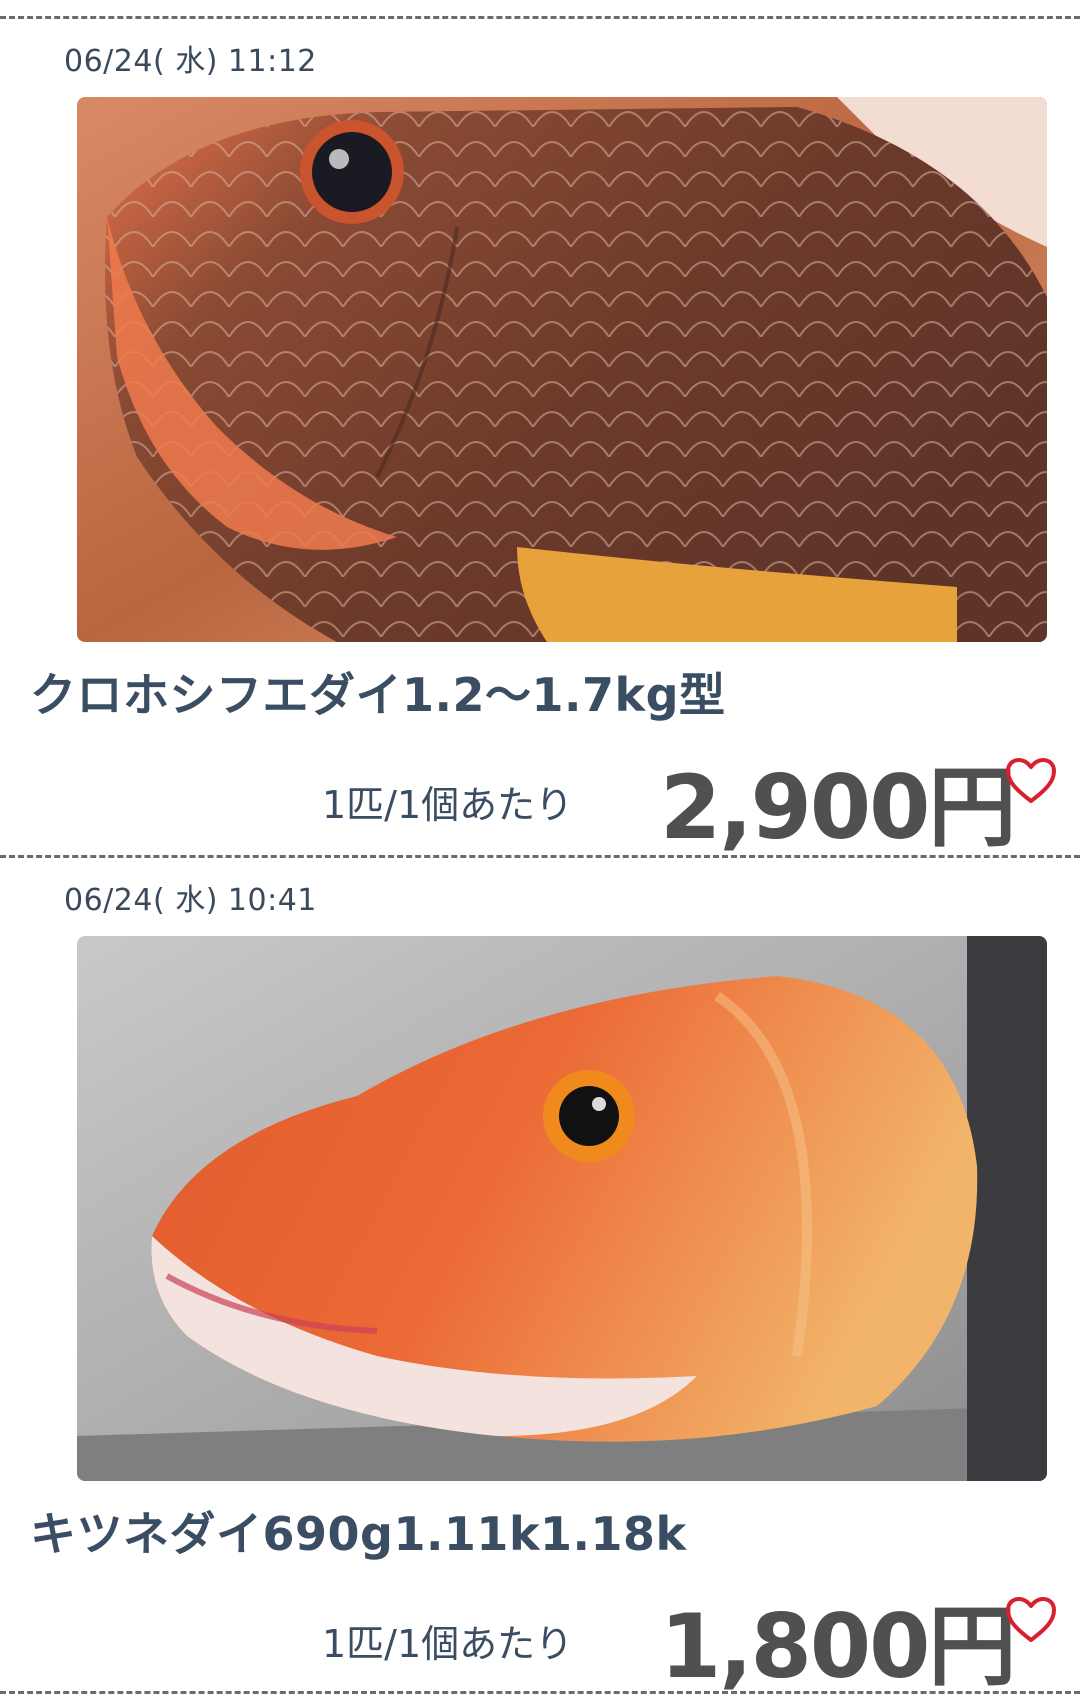 Image resolution: width=1080 pixels, height=1703 pixels. What do you see at coordinates (540, 1692) in the screenshot?
I see `divider` at bounding box center [540, 1692].